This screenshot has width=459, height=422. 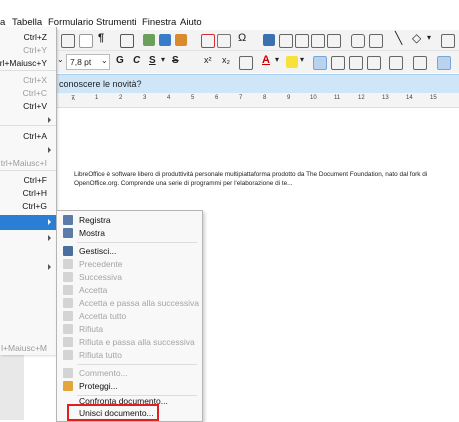 What do you see at coordinates (448, 41) in the screenshot?
I see `draw-functions-icon` at bounding box center [448, 41].